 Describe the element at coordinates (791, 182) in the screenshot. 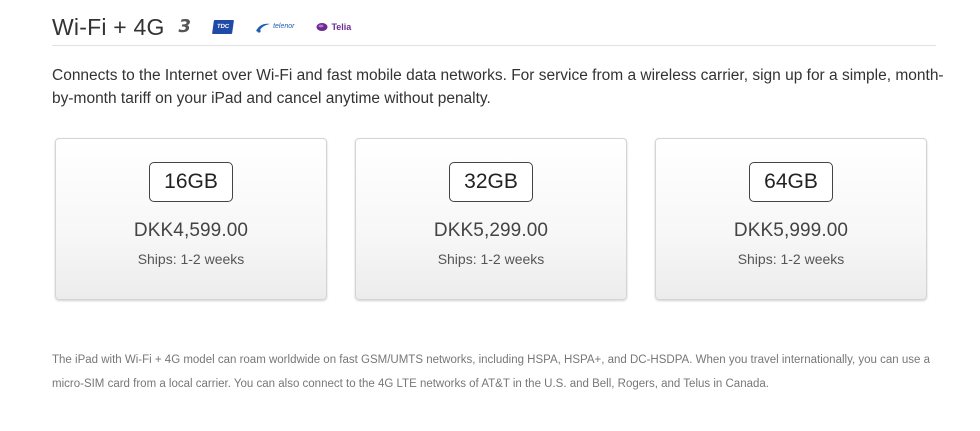

I see `capacity-label: 64GB` at that location.